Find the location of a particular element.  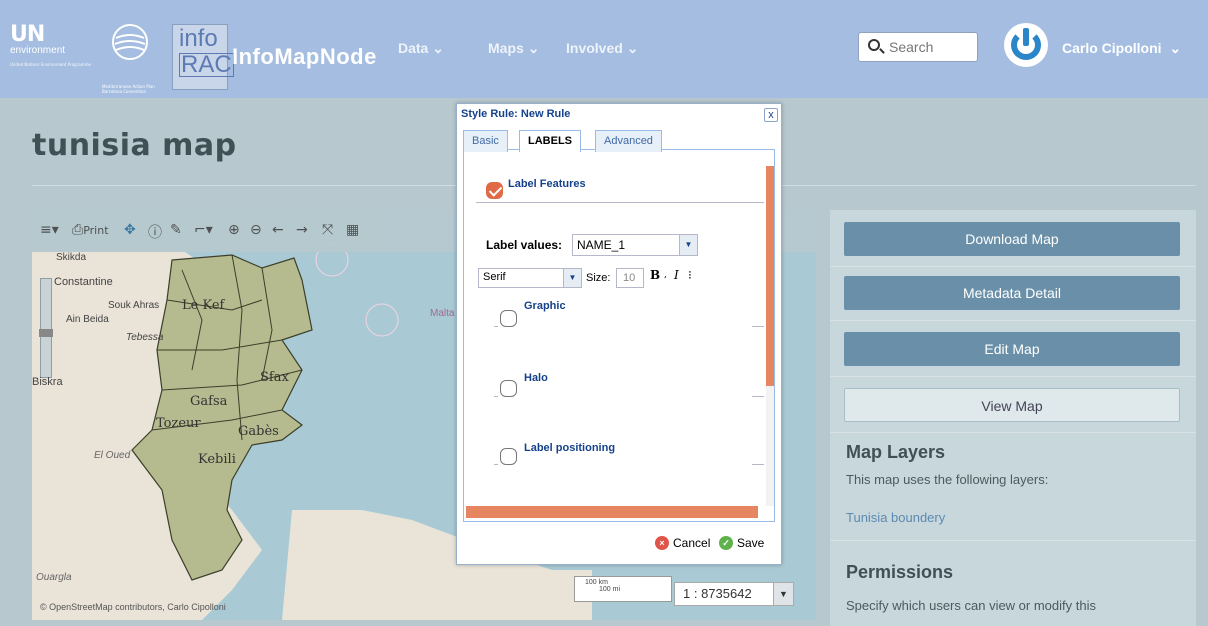

zoom-in-icon: ⊕ is located at coordinates (234, 230).